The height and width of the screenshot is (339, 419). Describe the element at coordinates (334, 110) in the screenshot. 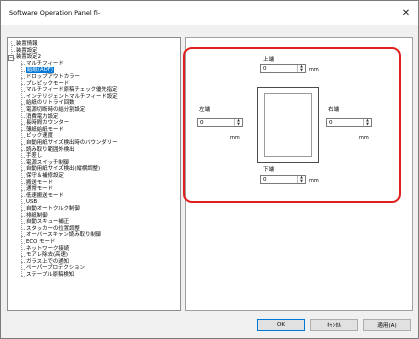

I see `right-margin-label: 右端` at that location.